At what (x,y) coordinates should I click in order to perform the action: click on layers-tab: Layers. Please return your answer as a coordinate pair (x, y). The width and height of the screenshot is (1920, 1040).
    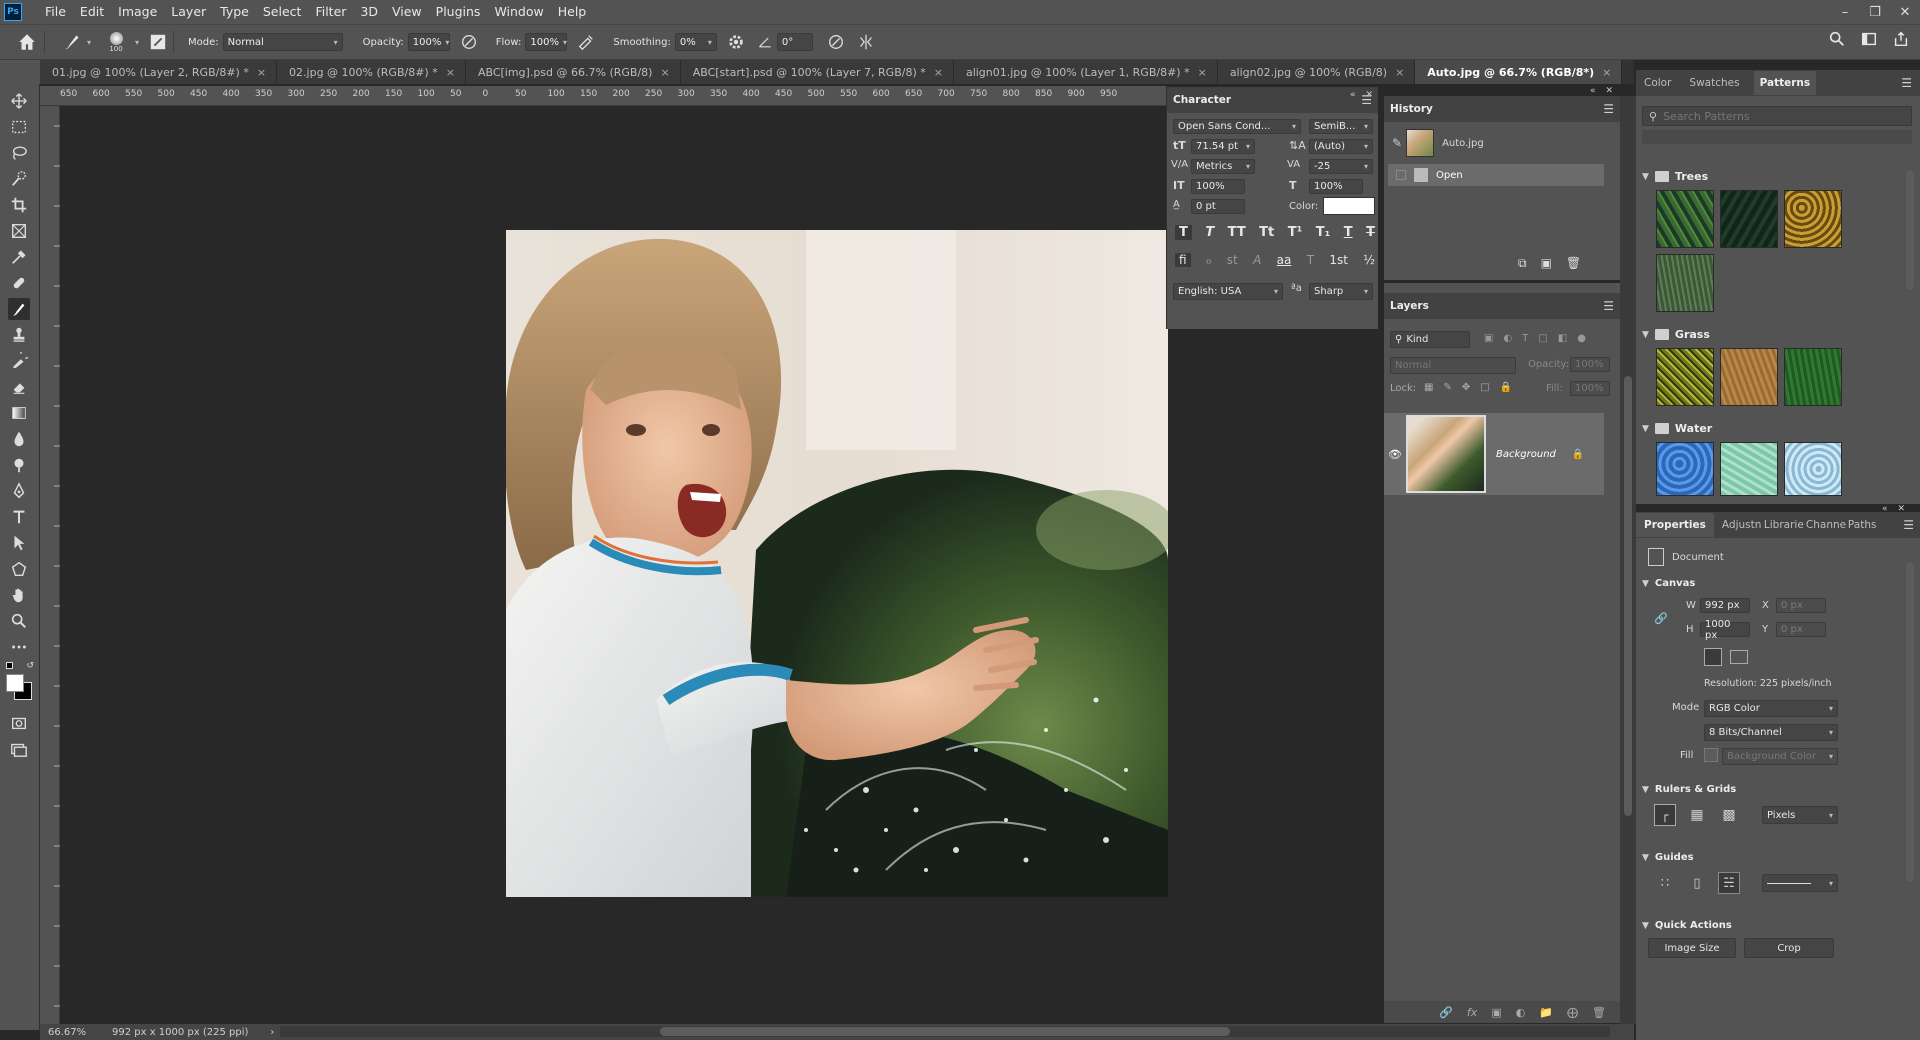
    Looking at the image, I should click on (1409, 306).